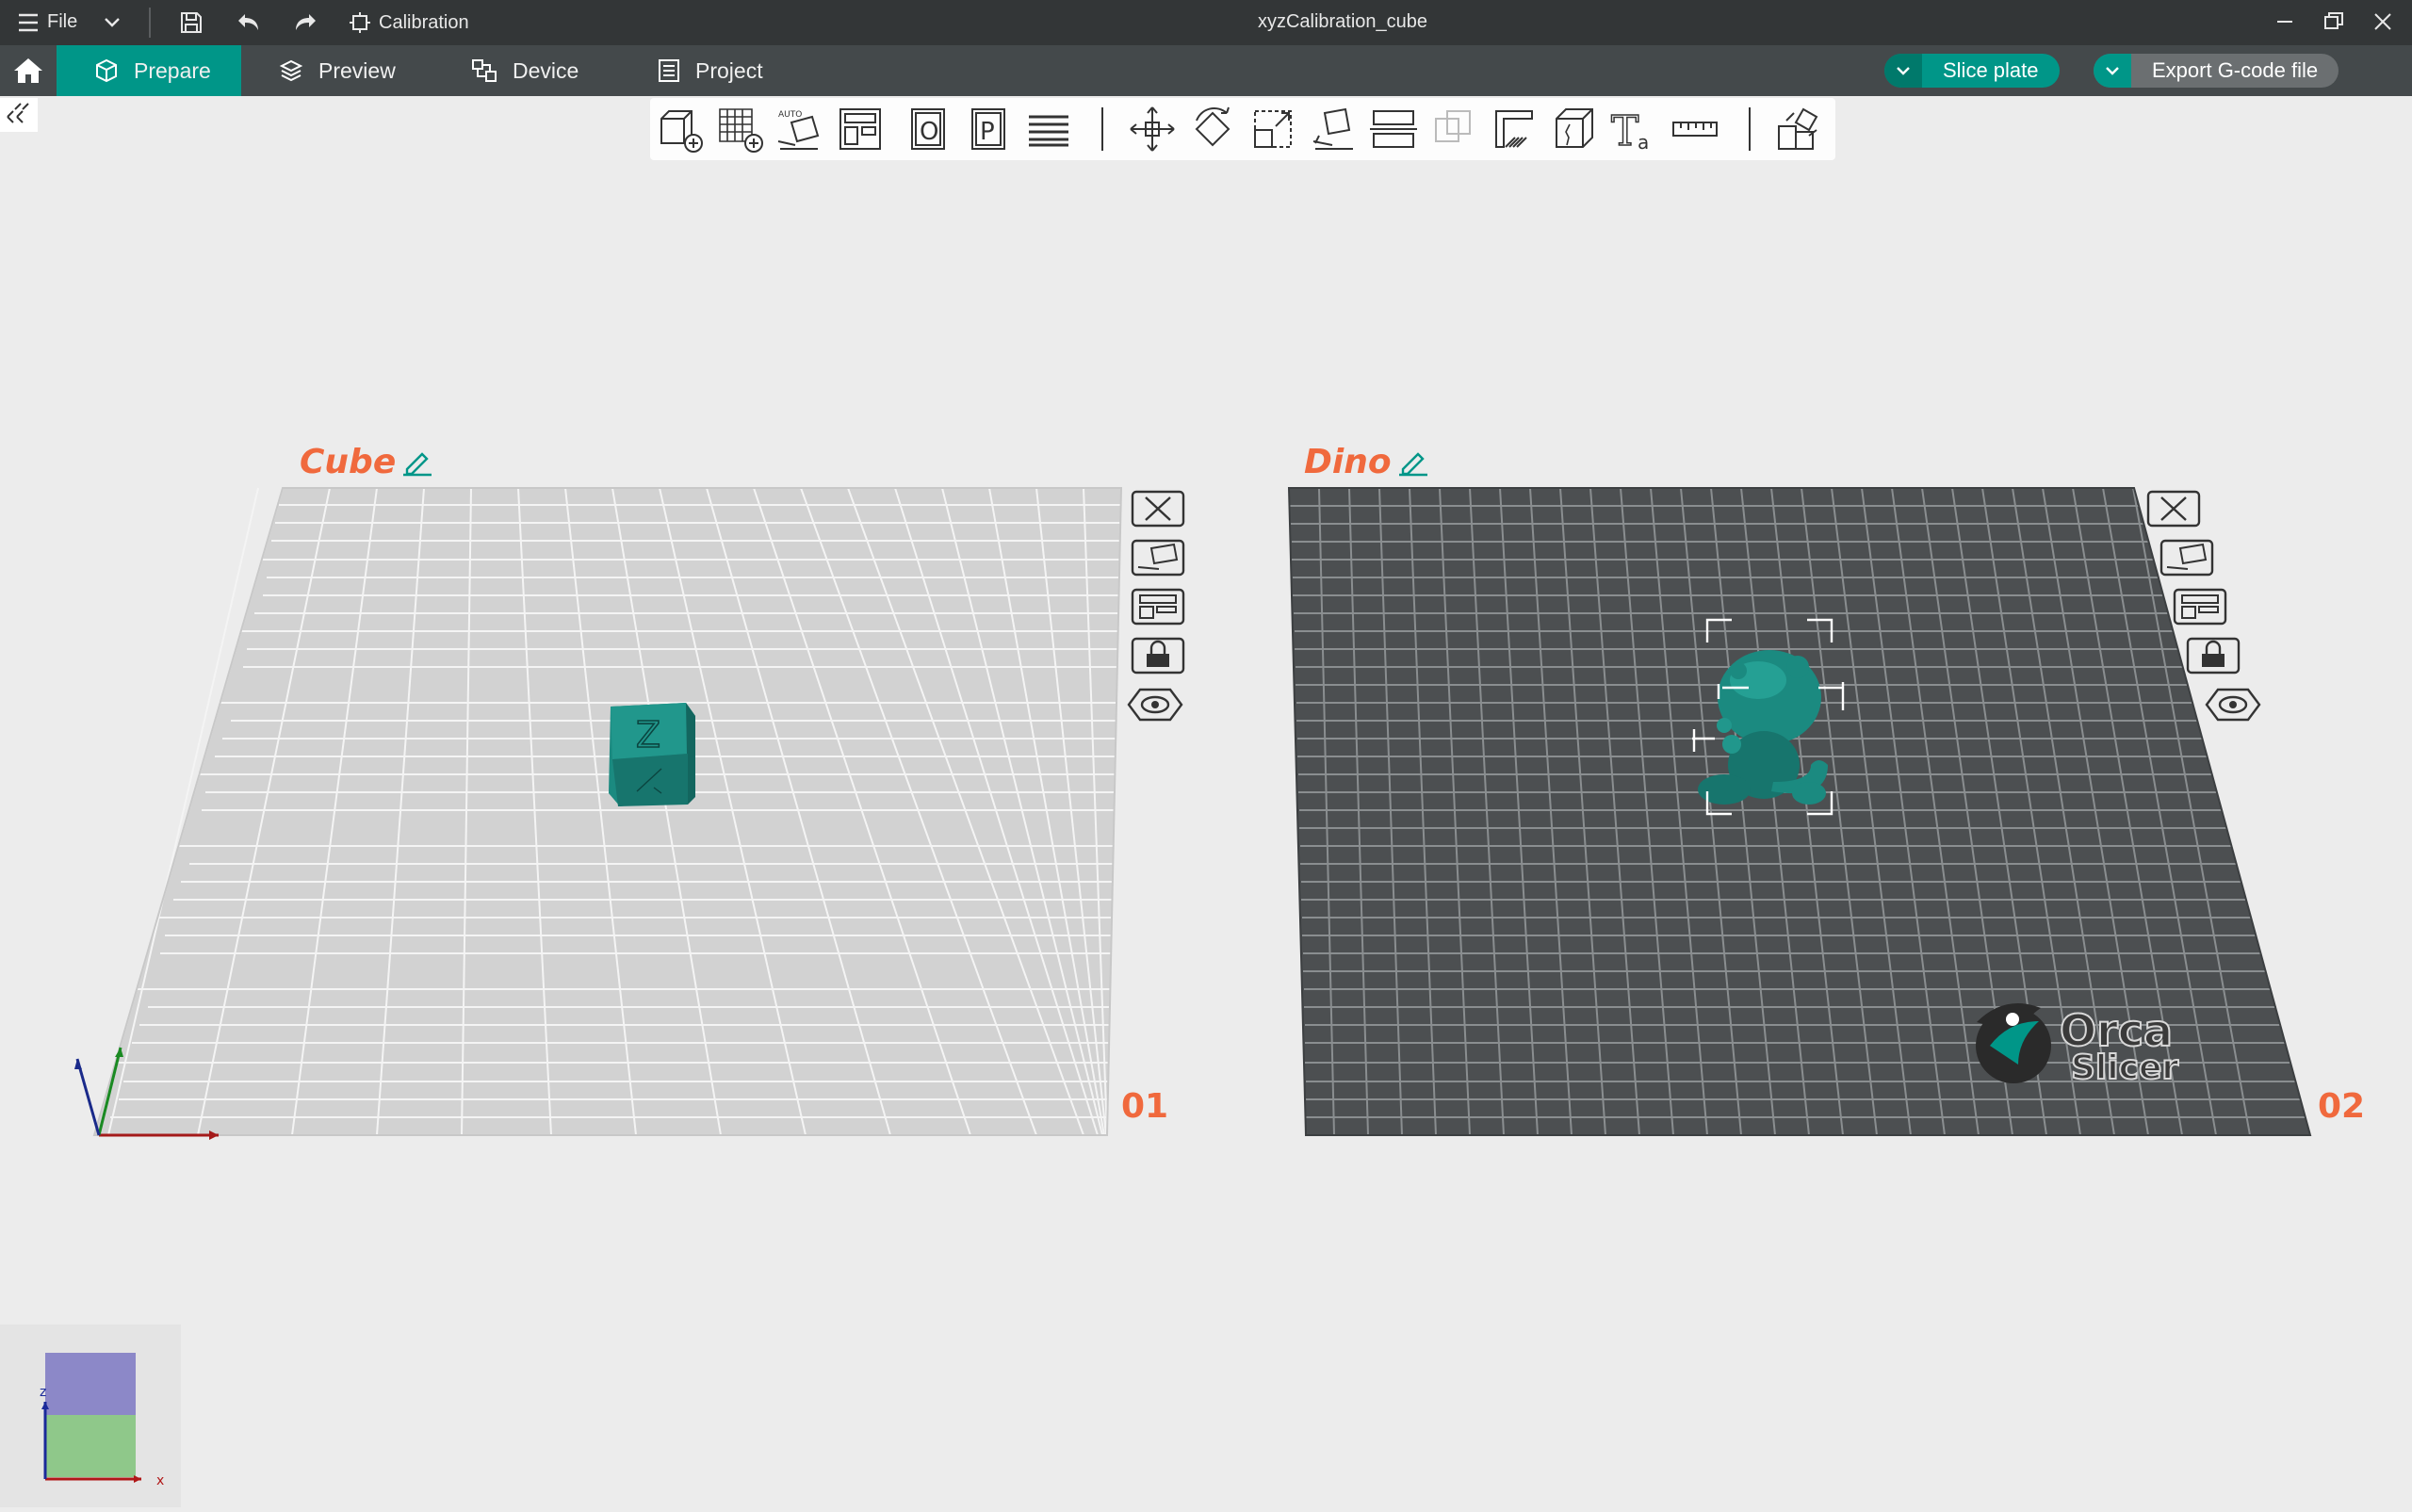  I want to click on plate-01-name: Cube, so click(366, 462).